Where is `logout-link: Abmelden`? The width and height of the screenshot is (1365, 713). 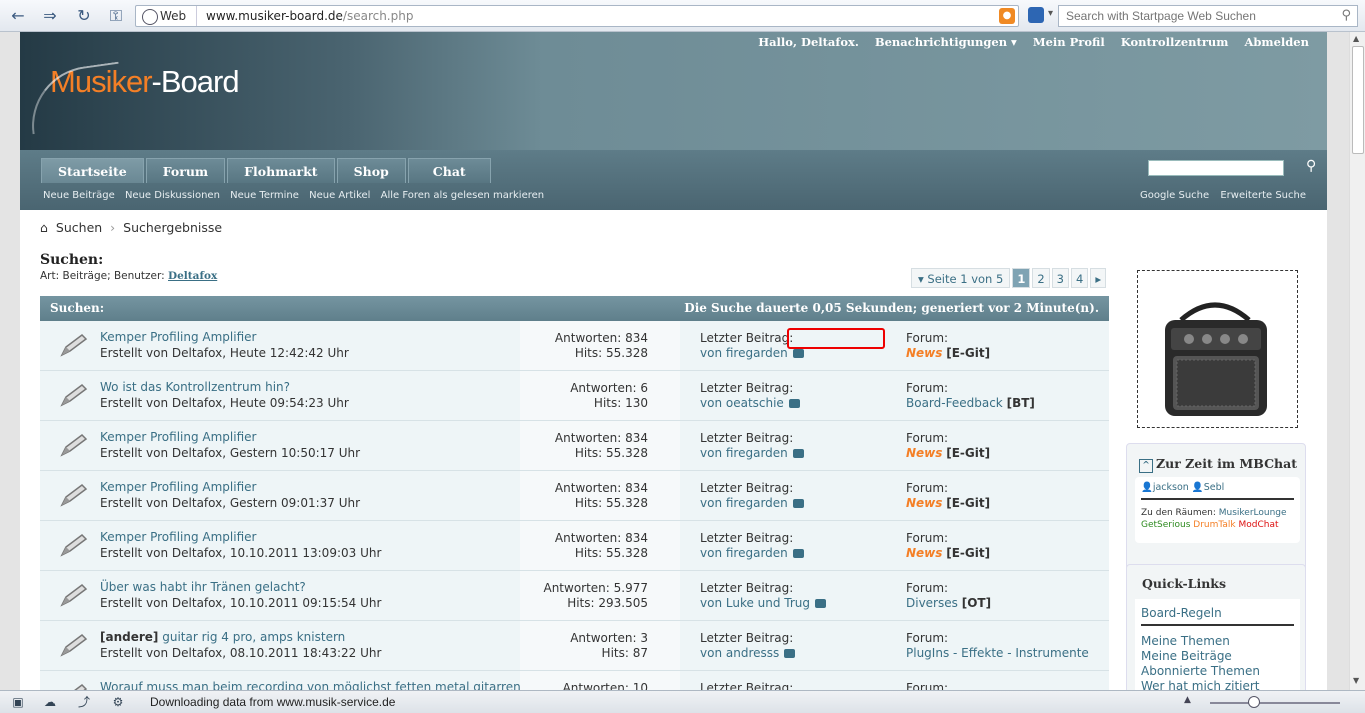 logout-link: Abmelden is located at coordinates (1276, 42).